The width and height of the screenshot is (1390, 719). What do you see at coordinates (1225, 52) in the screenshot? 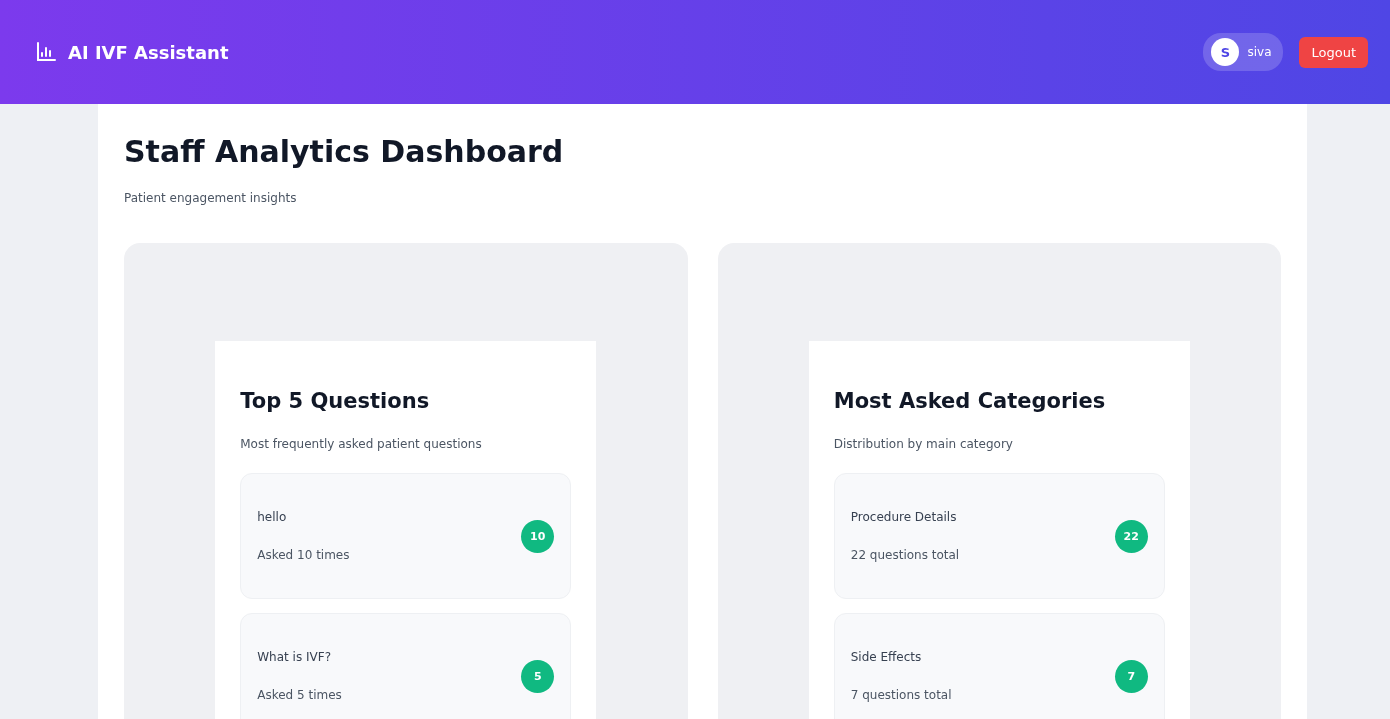
I see `user-avatar: S` at bounding box center [1225, 52].